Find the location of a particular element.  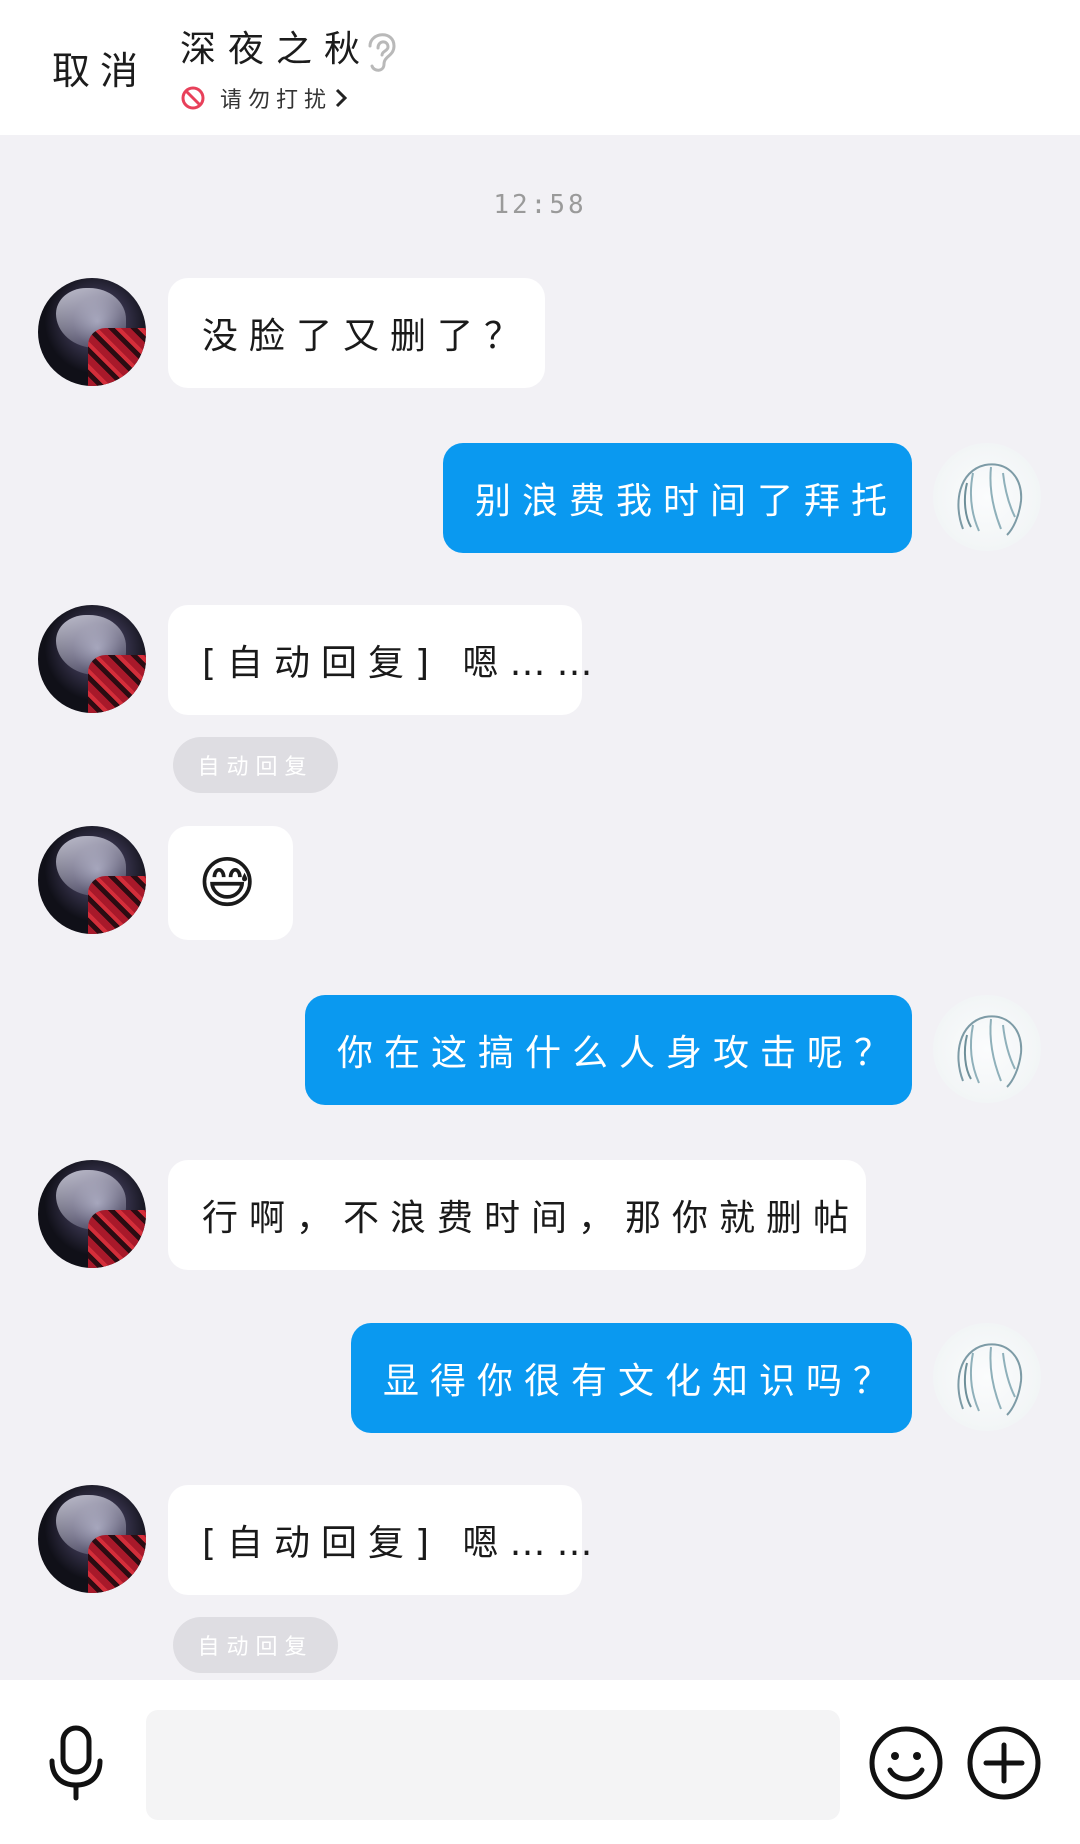

incoming-message-bubble: 行啊，不浪费时间，那你就删帖 is located at coordinates (517, 1215).